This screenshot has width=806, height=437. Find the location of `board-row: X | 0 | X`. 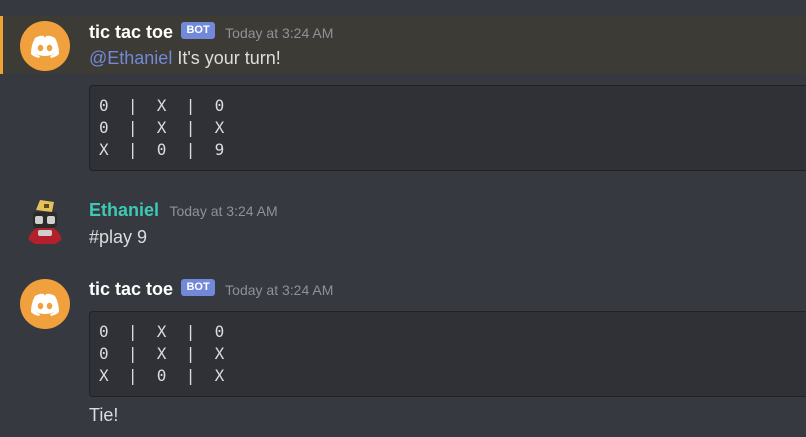

board-row: X | 0 | X is located at coordinates (162, 375).